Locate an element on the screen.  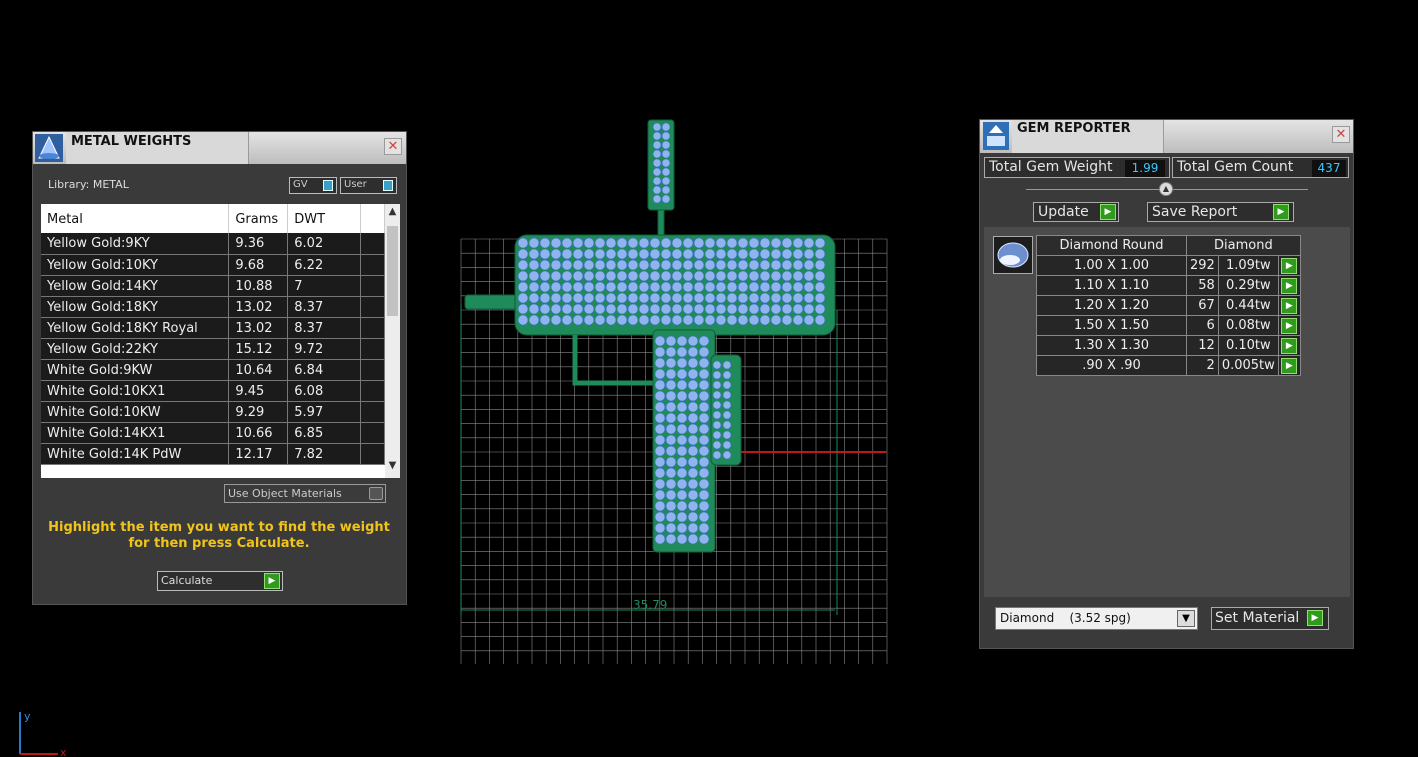
material-select: Diamond (3.52 spg) ▼ is located at coordinates (1096, 618).